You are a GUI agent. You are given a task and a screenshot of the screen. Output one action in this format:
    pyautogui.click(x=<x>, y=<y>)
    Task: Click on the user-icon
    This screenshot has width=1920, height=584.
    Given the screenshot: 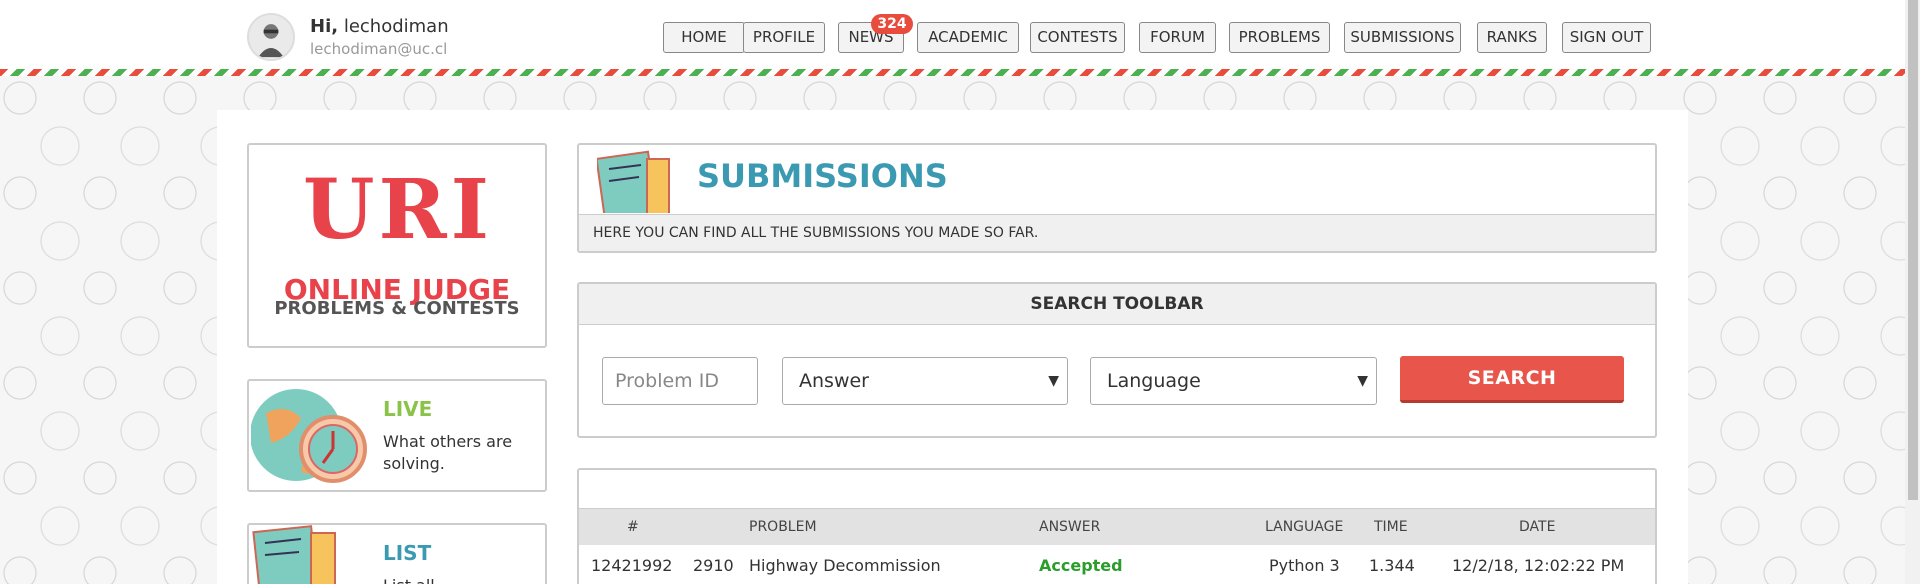 What is the action you would take?
    pyautogui.click(x=271, y=37)
    